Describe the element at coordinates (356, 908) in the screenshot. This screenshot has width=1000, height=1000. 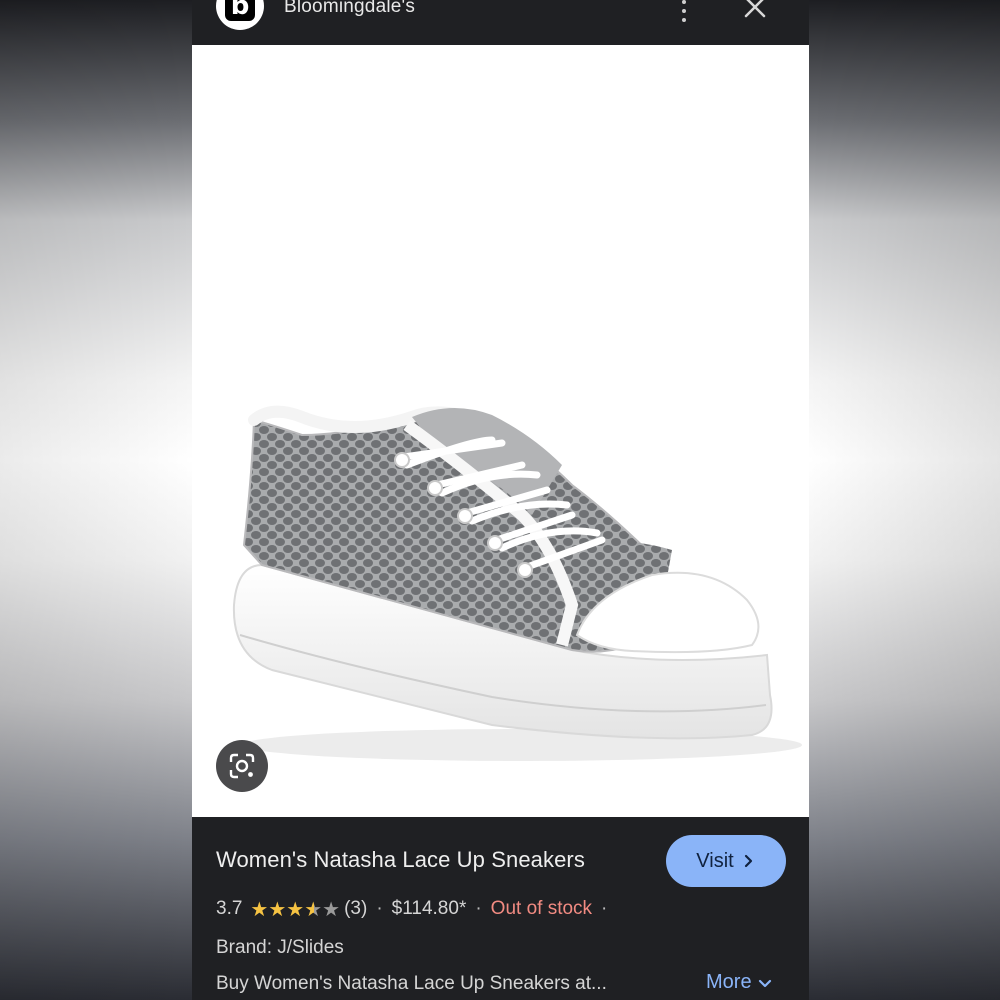
I see `review-count: (3)` at that location.